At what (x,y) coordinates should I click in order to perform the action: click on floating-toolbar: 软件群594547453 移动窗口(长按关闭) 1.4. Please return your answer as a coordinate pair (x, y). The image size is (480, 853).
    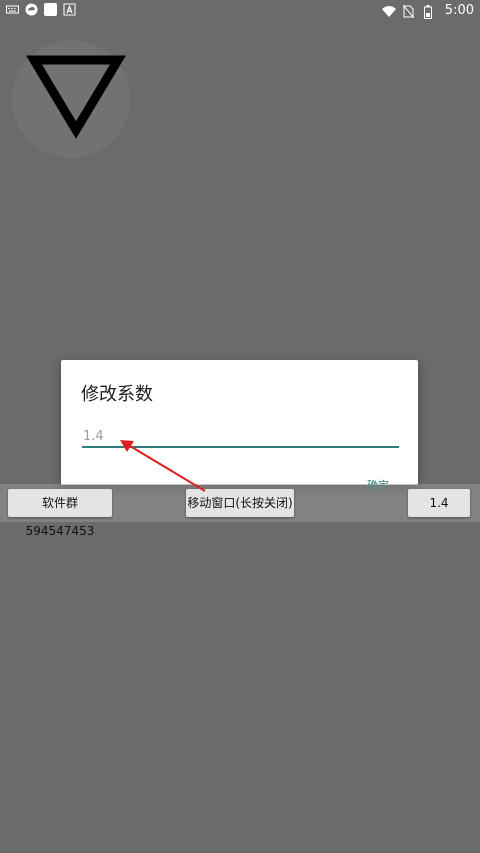
    Looking at the image, I should click on (240, 511).